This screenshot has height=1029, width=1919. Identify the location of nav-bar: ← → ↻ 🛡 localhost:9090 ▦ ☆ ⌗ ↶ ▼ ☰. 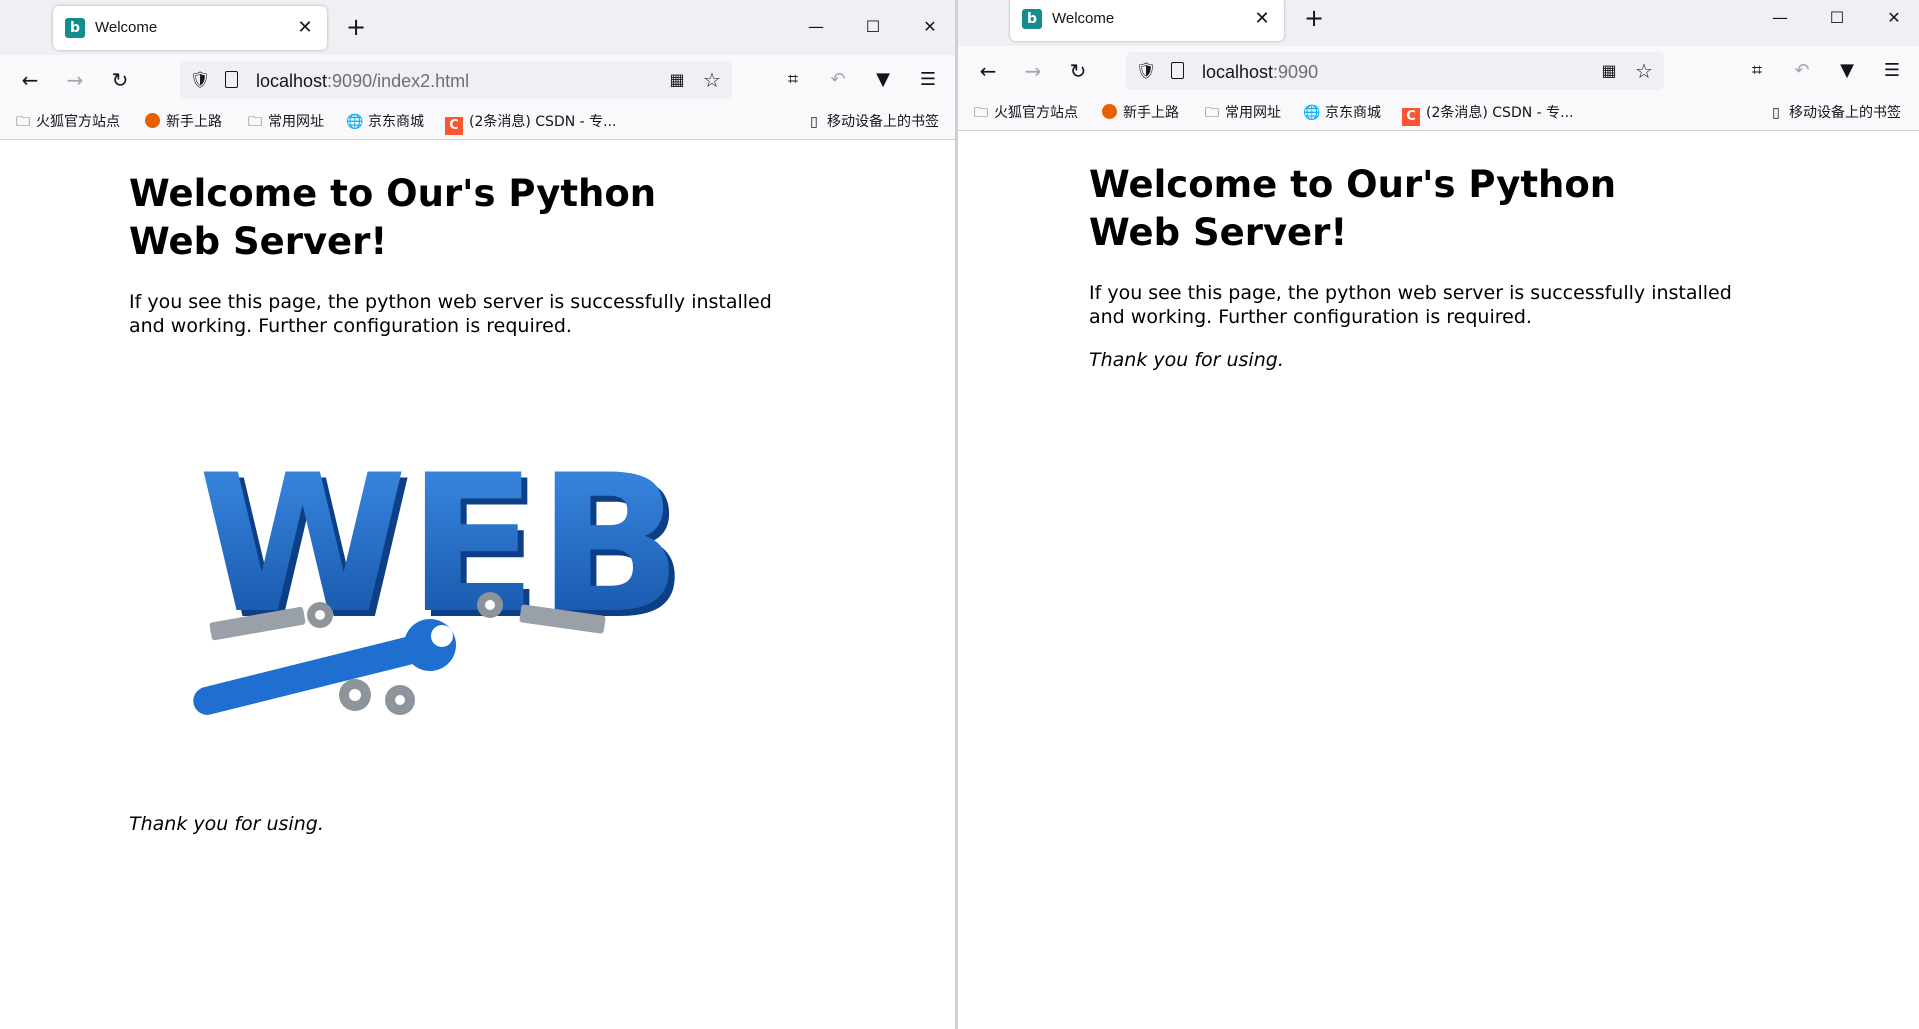
(1438, 71).